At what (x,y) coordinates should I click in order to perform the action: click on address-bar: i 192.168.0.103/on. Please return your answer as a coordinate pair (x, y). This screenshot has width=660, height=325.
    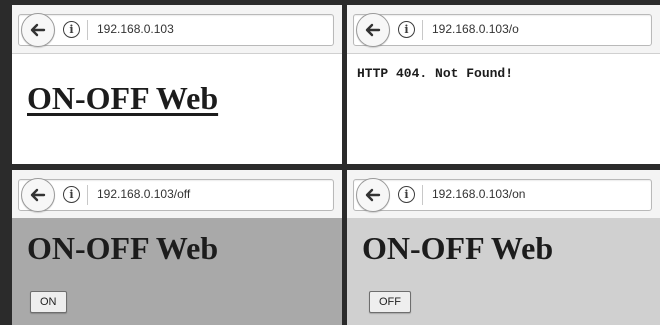
    Looking at the image, I should click on (502, 195).